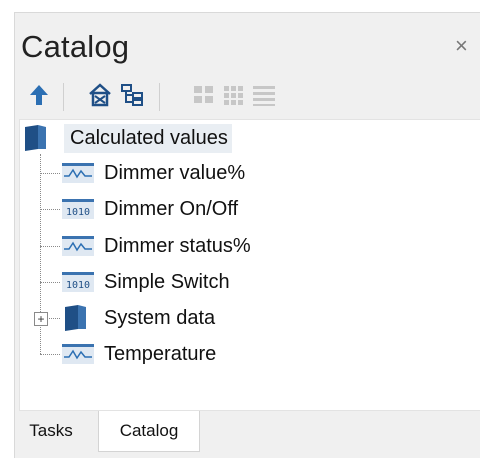  What do you see at coordinates (149, 431) in the screenshot?
I see `tab-catalog: Catalog` at bounding box center [149, 431].